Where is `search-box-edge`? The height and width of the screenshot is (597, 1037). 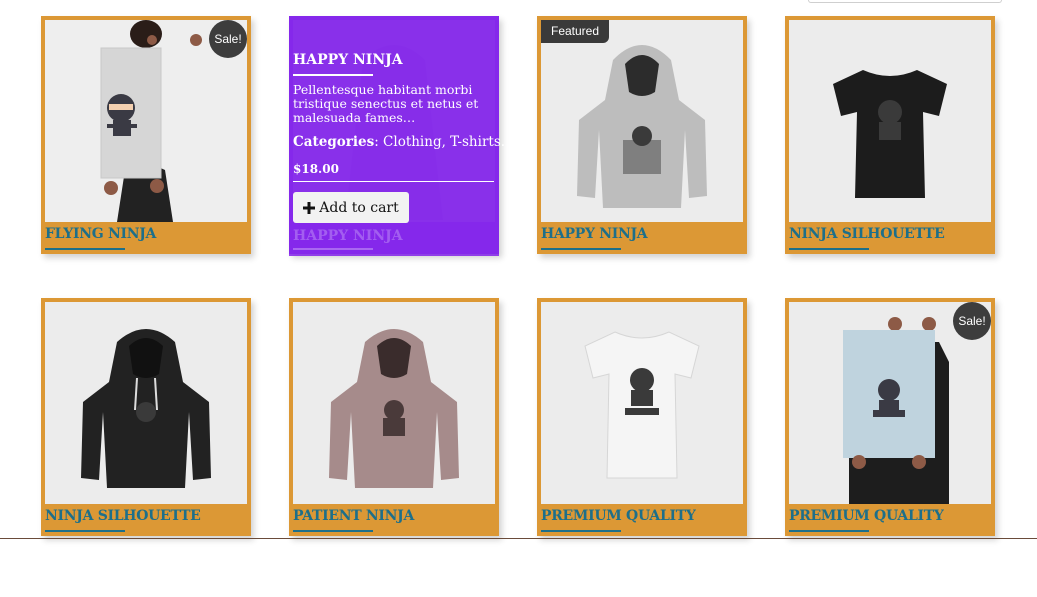
search-box-edge is located at coordinates (905, 1).